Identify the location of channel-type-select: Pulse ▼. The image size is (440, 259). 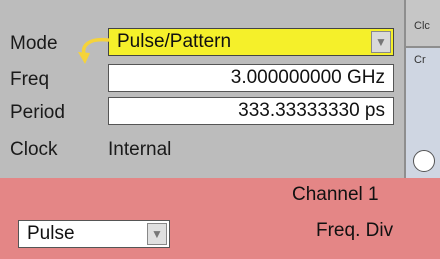
(94, 234).